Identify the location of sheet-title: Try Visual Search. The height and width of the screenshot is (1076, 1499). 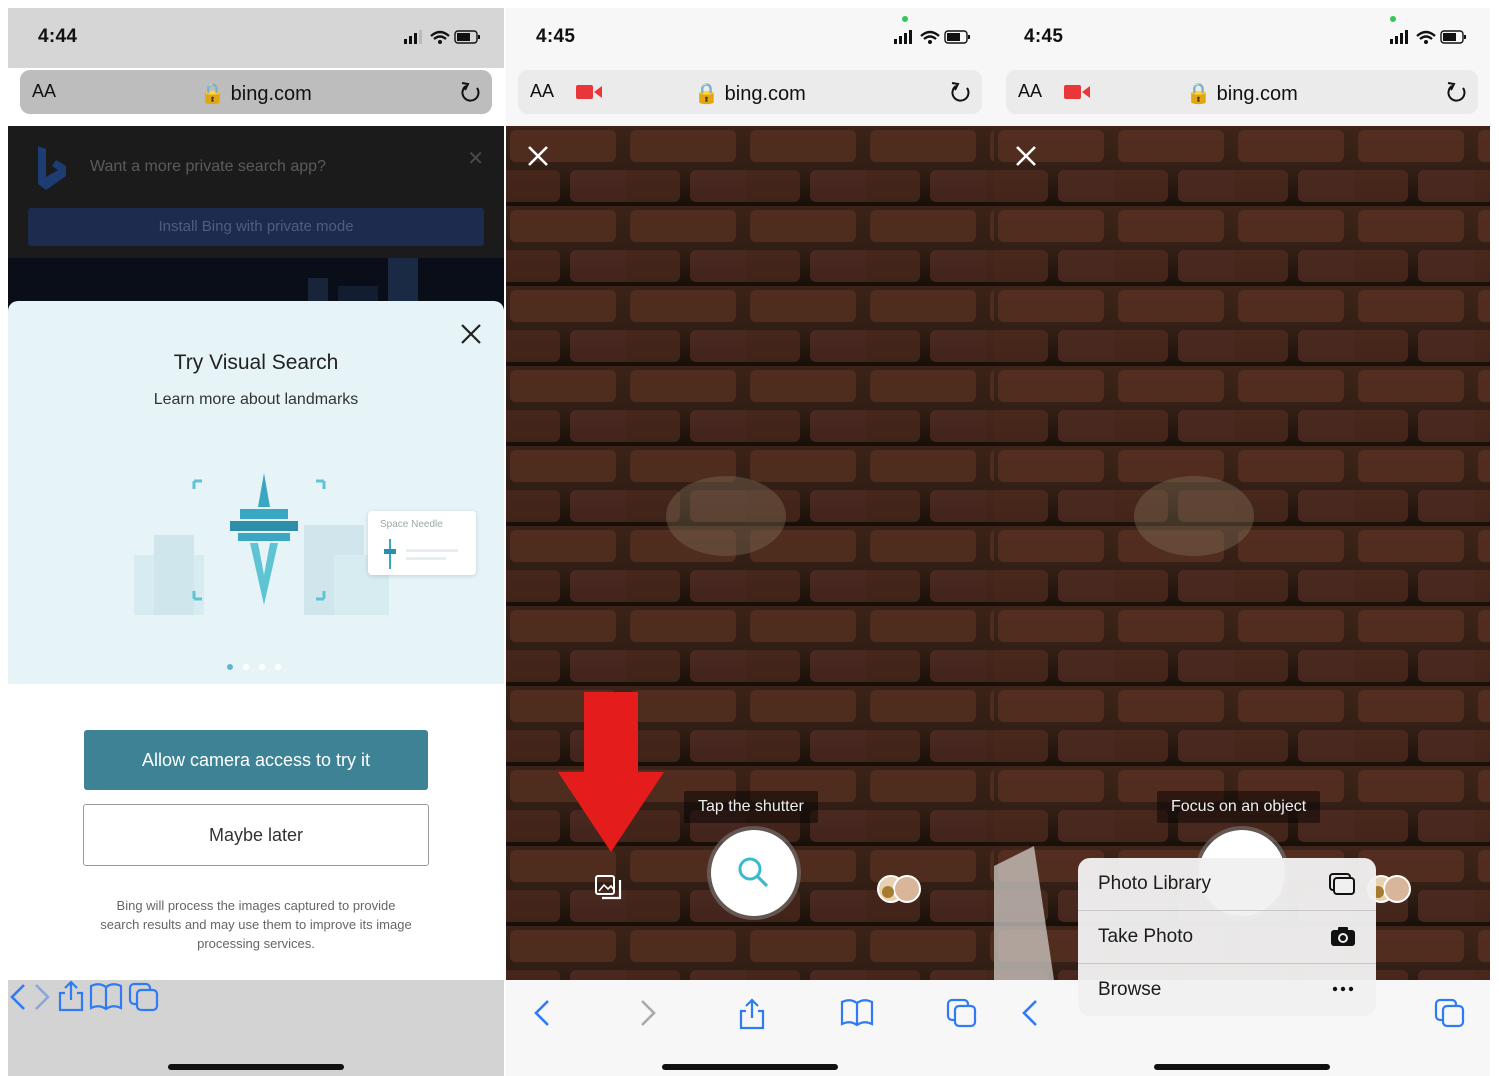
(256, 362).